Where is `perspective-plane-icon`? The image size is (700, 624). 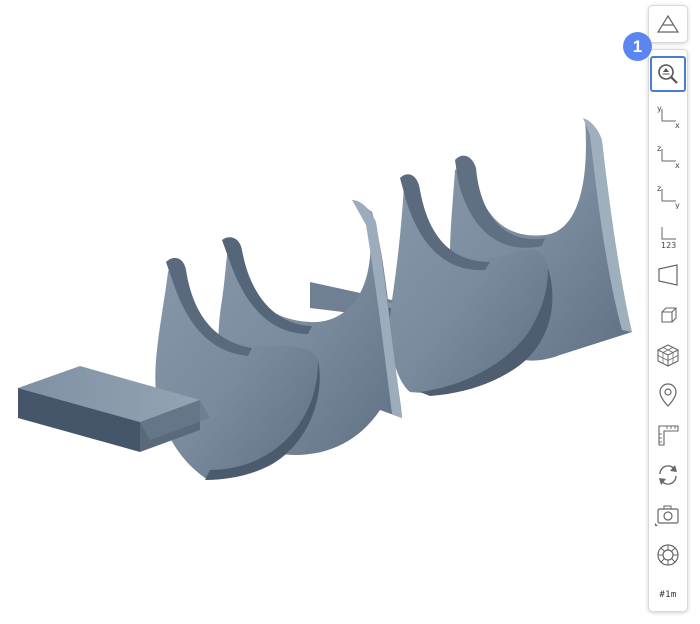 perspective-plane-icon is located at coordinates (668, 275).